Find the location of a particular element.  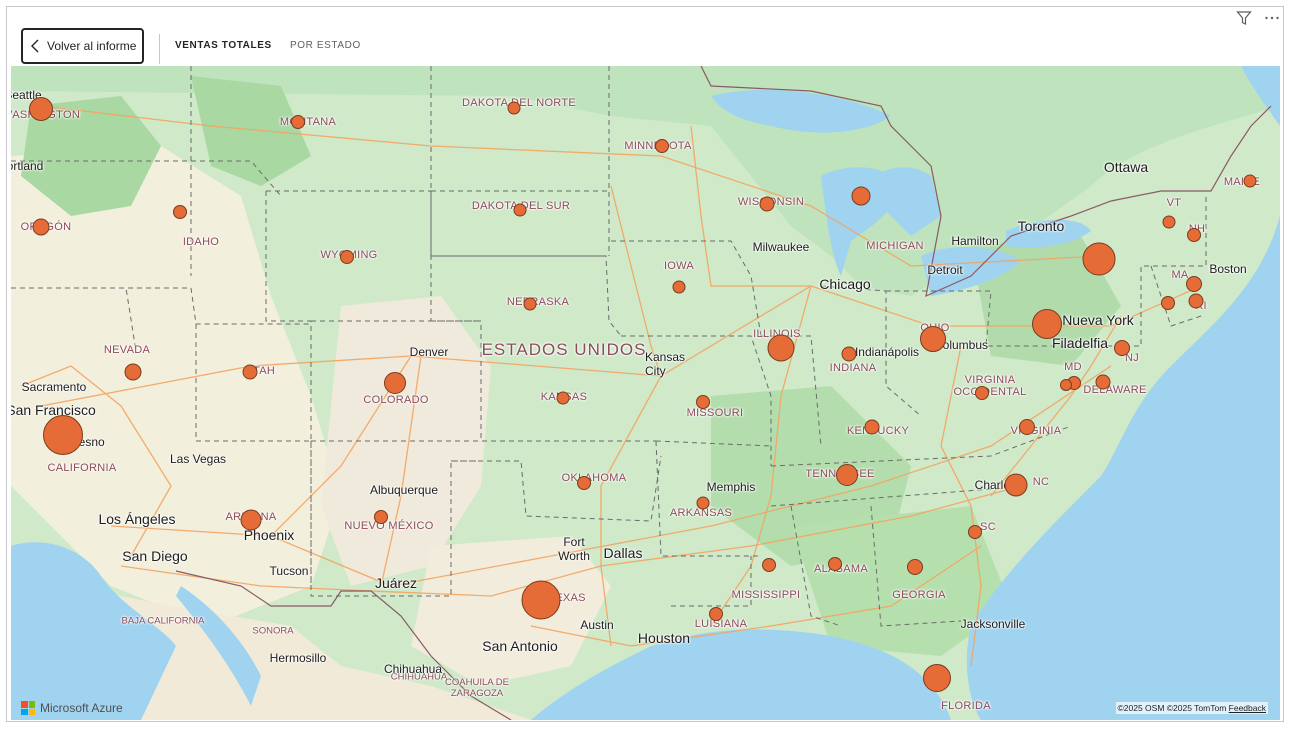

state-label: NEVADA is located at coordinates (127, 350).